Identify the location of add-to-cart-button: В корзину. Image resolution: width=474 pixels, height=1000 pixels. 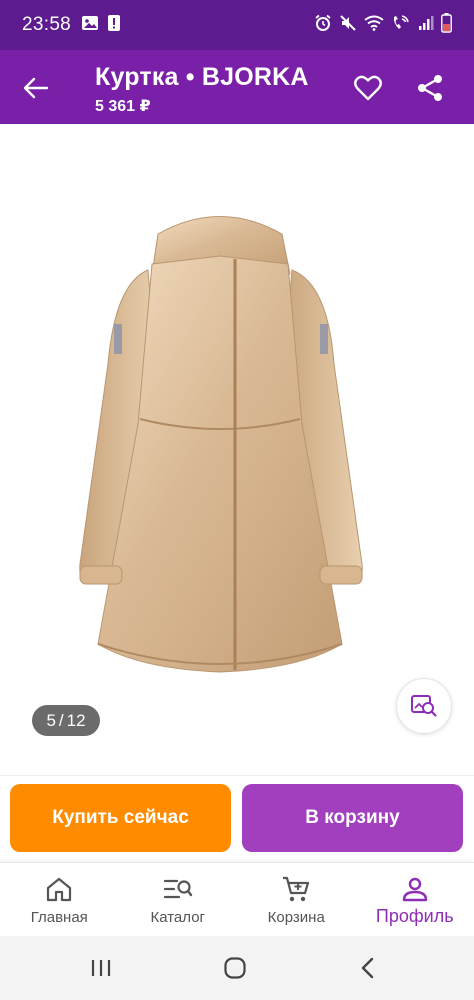
(352, 818).